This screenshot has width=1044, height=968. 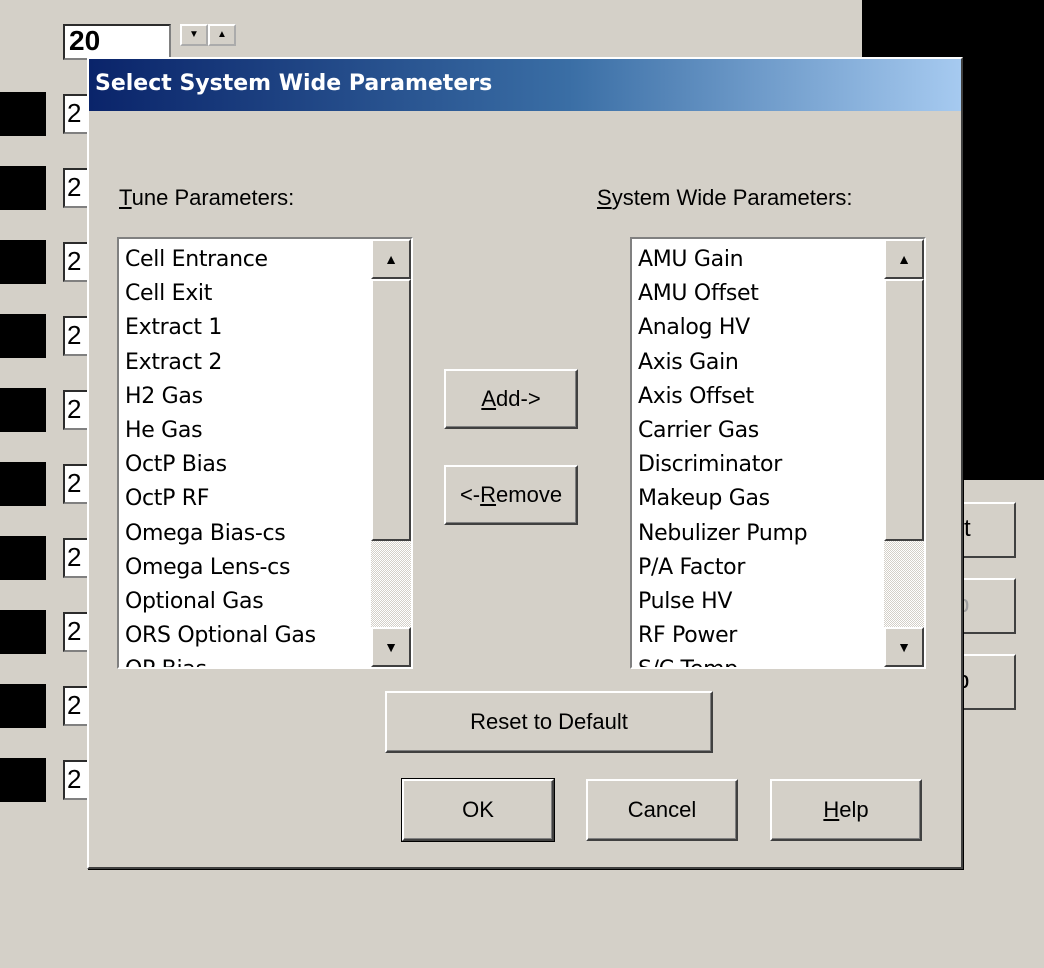 What do you see at coordinates (549, 722) in the screenshot?
I see `reset-to-default-button: Reset to Default` at bounding box center [549, 722].